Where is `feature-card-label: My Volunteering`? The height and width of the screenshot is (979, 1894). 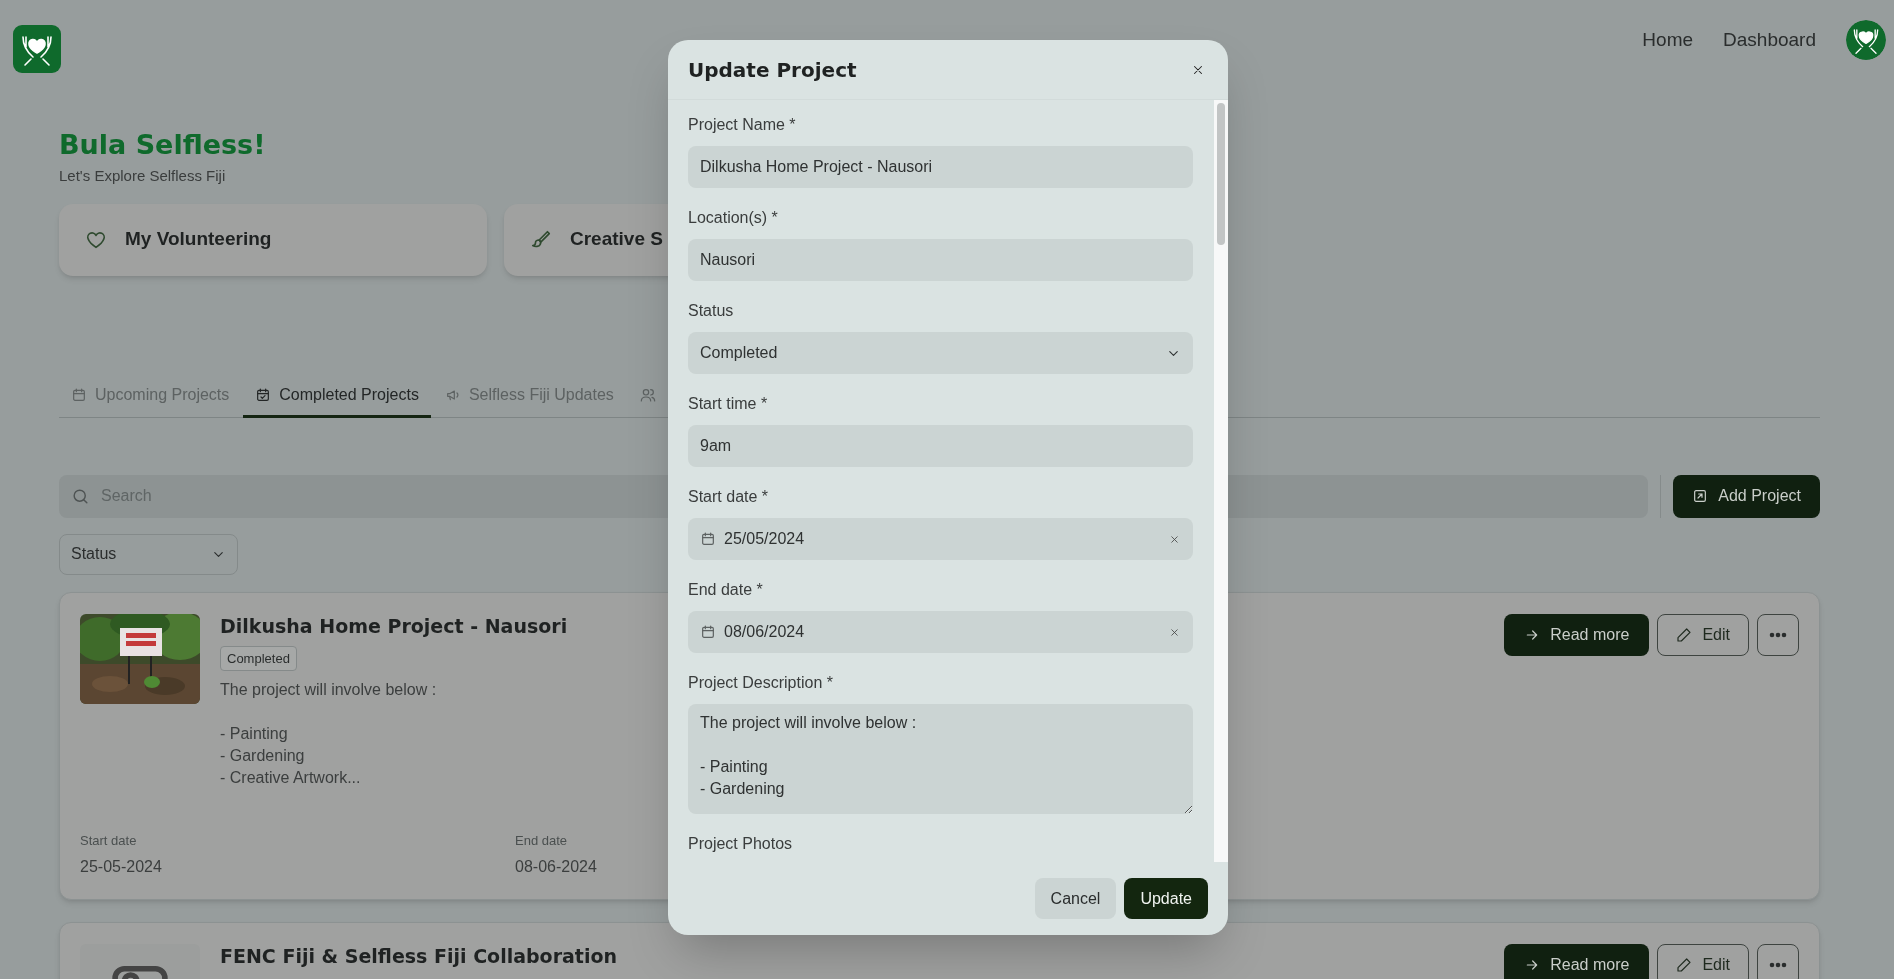
feature-card-label: My Volunteering is located at coordinates (198, 239).